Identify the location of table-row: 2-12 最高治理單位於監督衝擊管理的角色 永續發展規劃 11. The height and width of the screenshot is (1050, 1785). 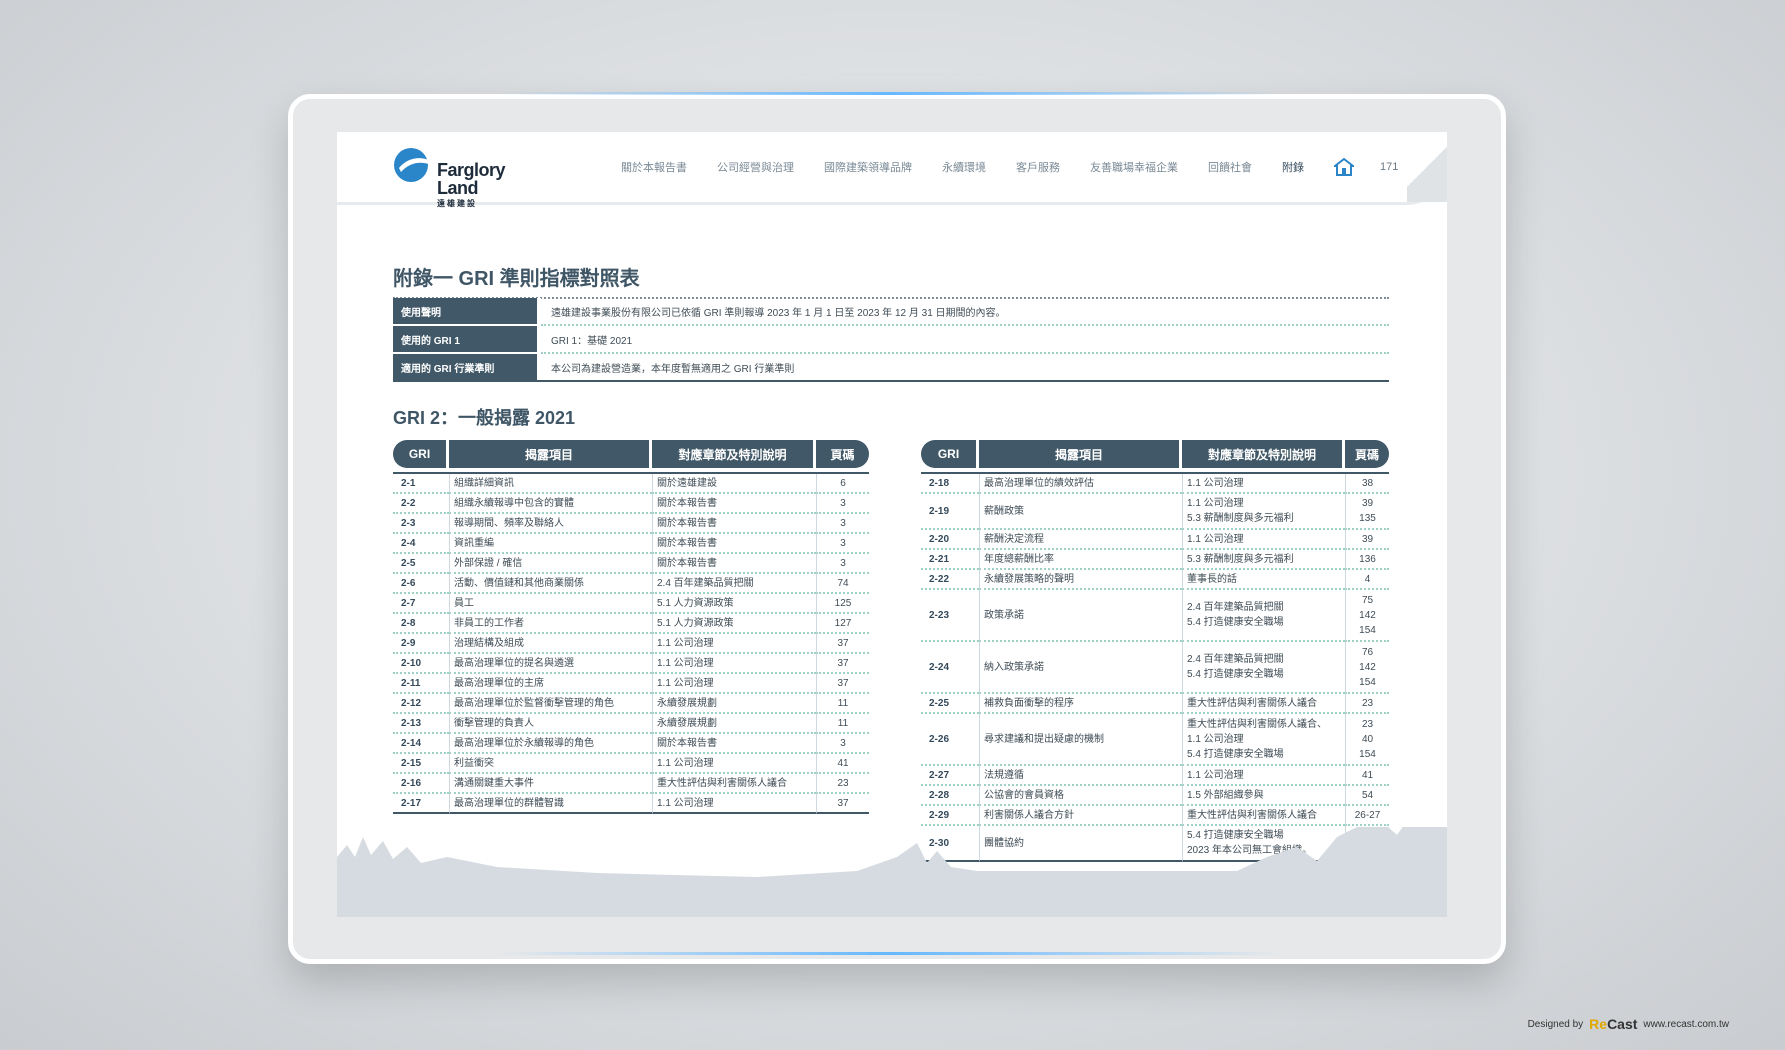
(631, 704).